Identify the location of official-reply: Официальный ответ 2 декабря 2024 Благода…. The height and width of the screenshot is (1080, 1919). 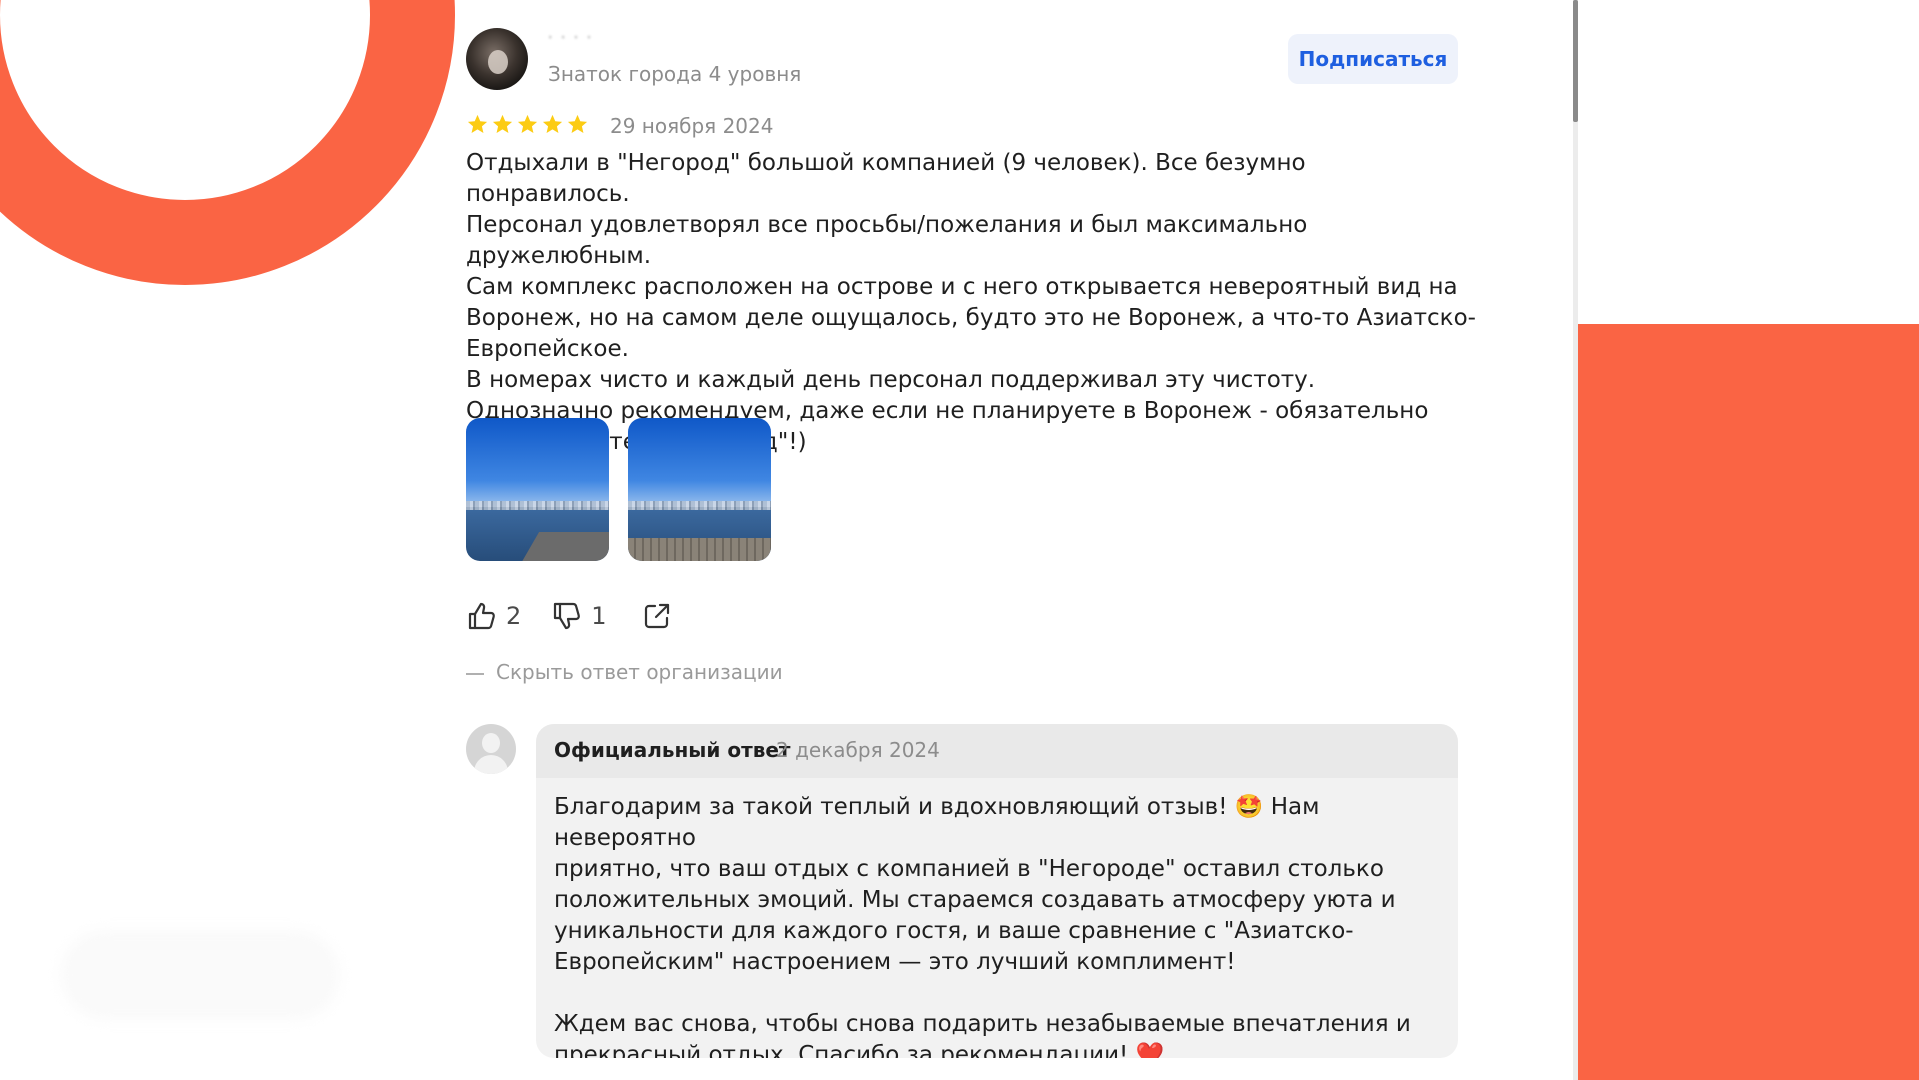
(997, 891).